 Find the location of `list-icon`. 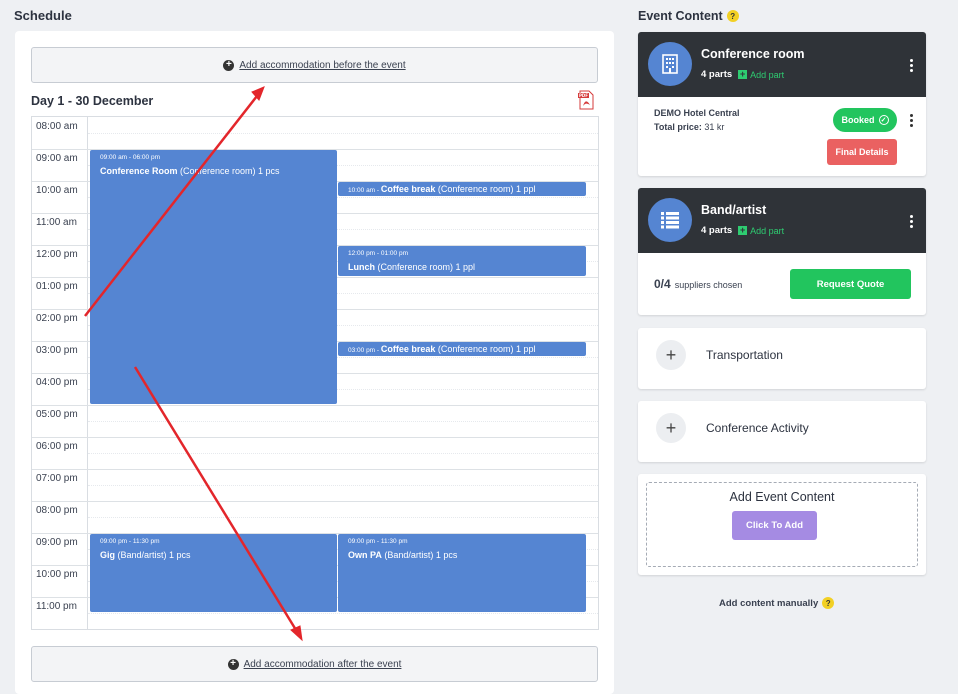

list-icon is located at coordinates (670, 220).